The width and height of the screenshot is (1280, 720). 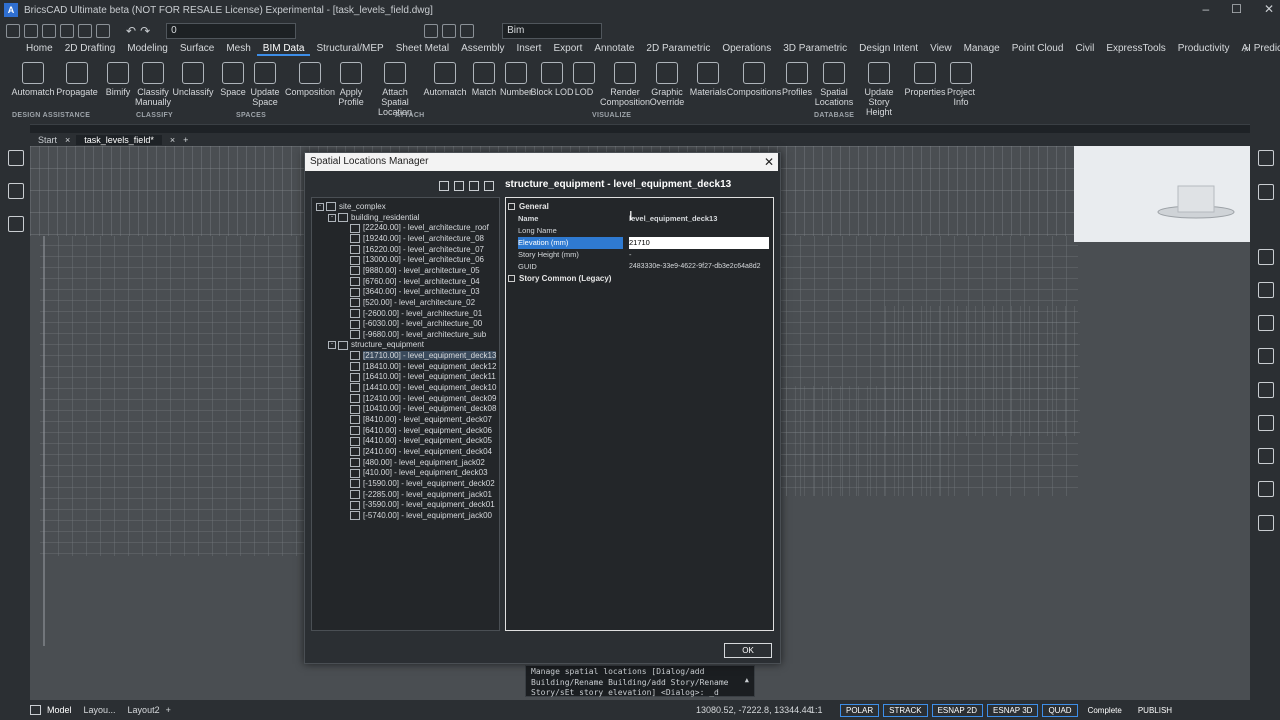 What do you see at coordinates (421, 431) in the screenshot?
I see `tree-node-story: [6410.00] - level_equipment_deck06` at bounding box center [421, 431].